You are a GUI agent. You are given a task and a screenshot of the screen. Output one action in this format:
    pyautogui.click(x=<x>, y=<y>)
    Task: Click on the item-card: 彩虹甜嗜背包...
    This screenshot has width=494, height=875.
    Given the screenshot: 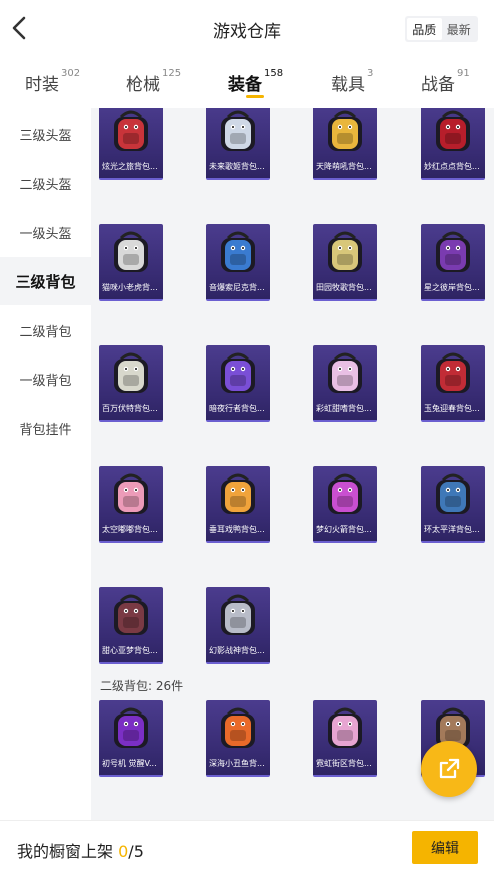 What is the action you would take?
    pyautogui.click(x=345, y=383)
    